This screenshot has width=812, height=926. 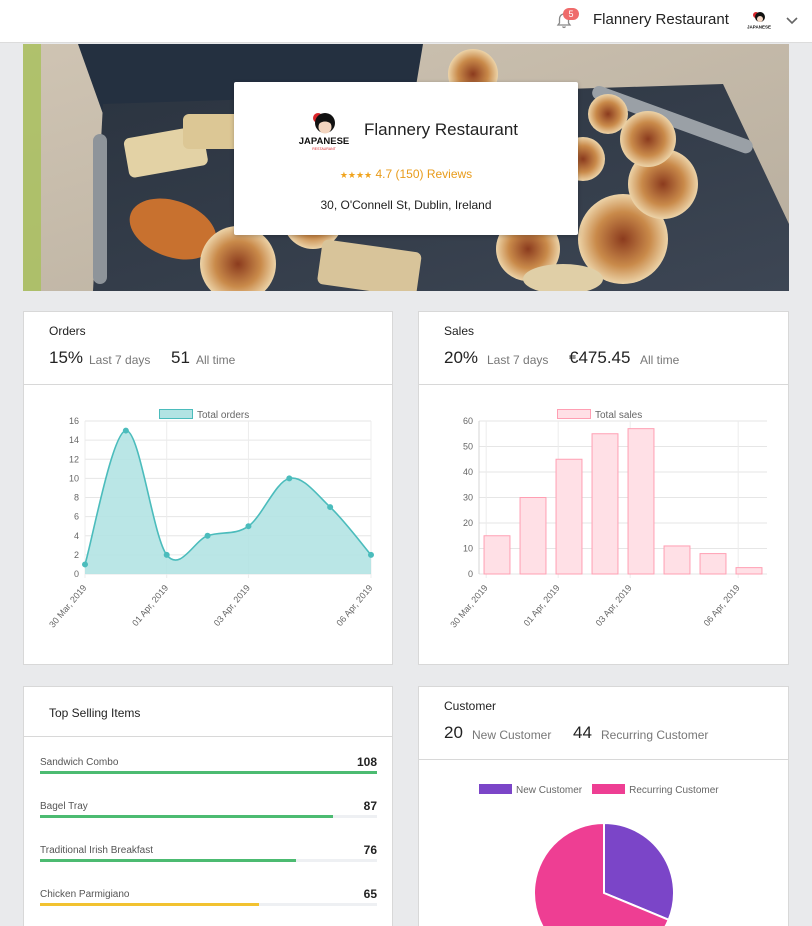 What do you see at coordinates (512, 735) in the screenshot?
I see `new-customer-label: New Customer` at bounding box center [512, 735].